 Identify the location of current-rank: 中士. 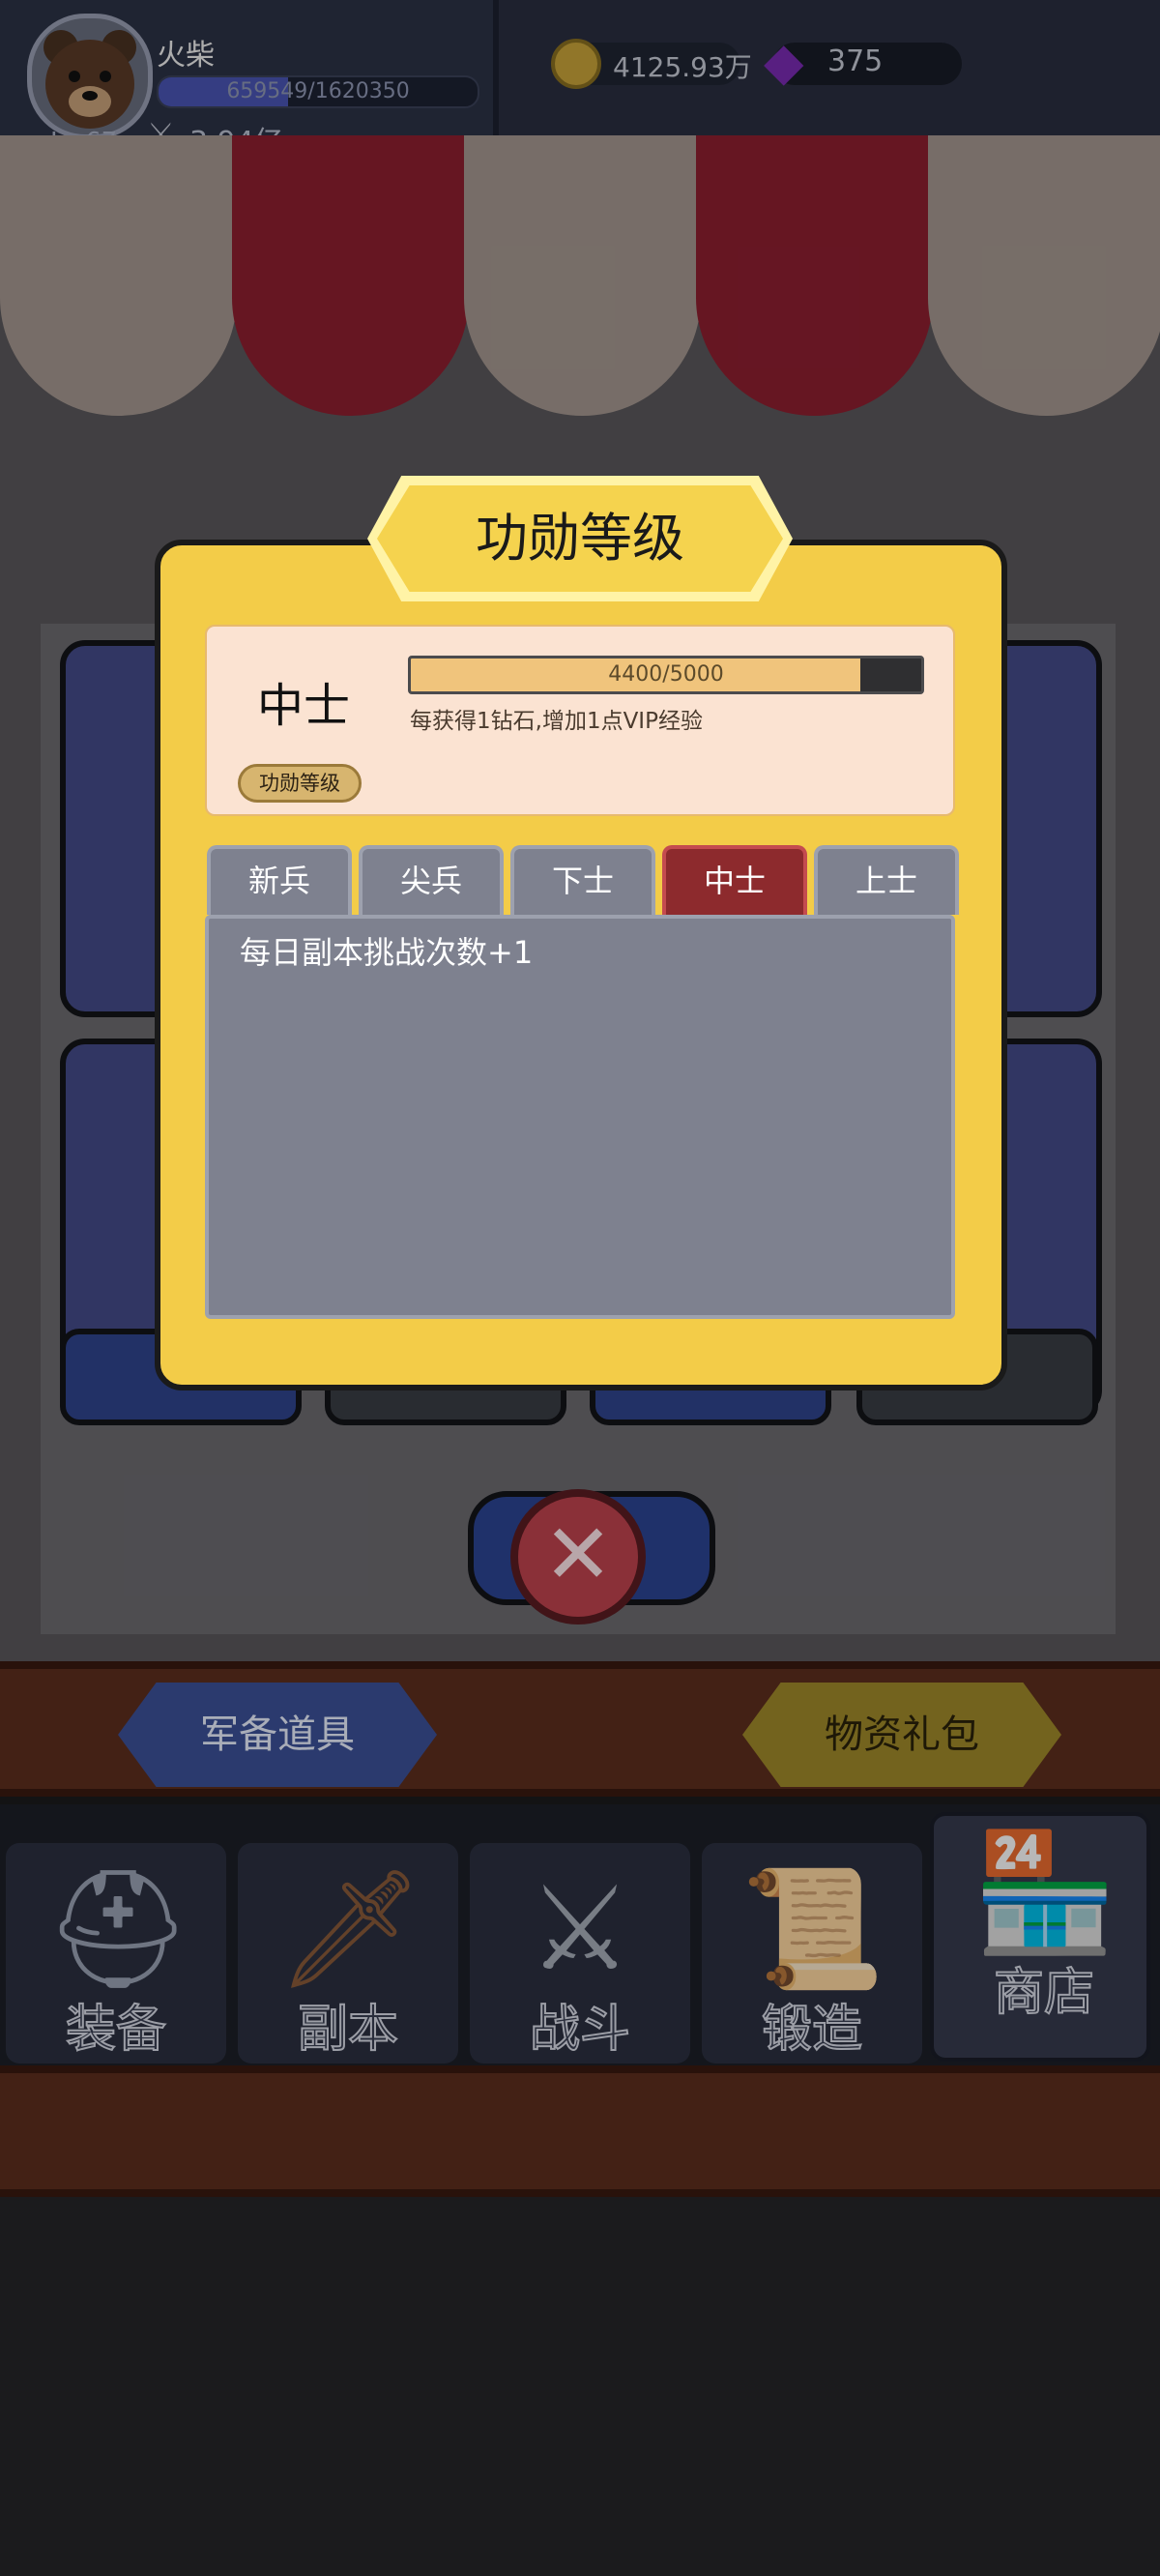
(304, 706).